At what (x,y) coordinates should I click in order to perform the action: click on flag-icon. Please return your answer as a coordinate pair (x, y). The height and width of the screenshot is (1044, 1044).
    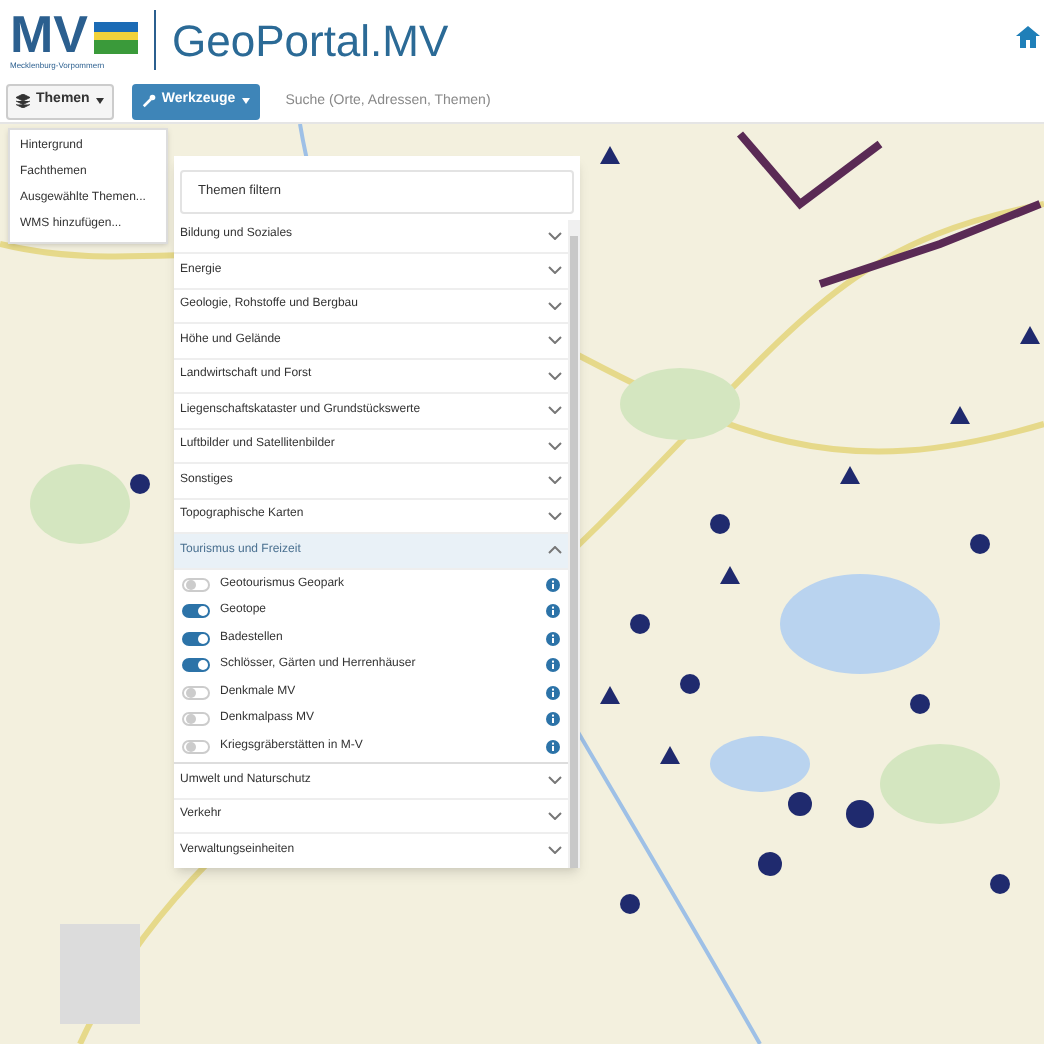
    Looking at the image, I should click on (116, 38).